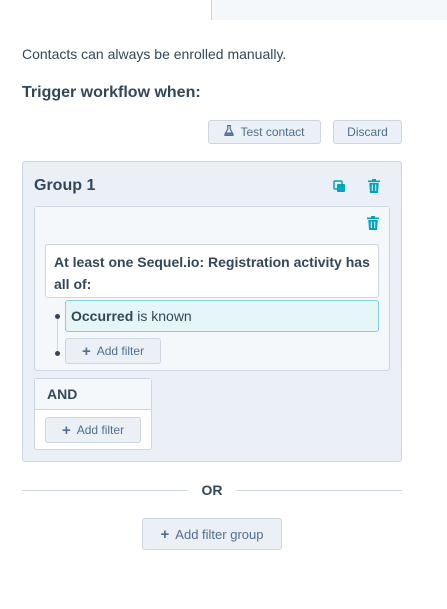 The width and height of the screenshot is (447, 609). I want to click on test-contact-button: Test contact, so click(264, 132).